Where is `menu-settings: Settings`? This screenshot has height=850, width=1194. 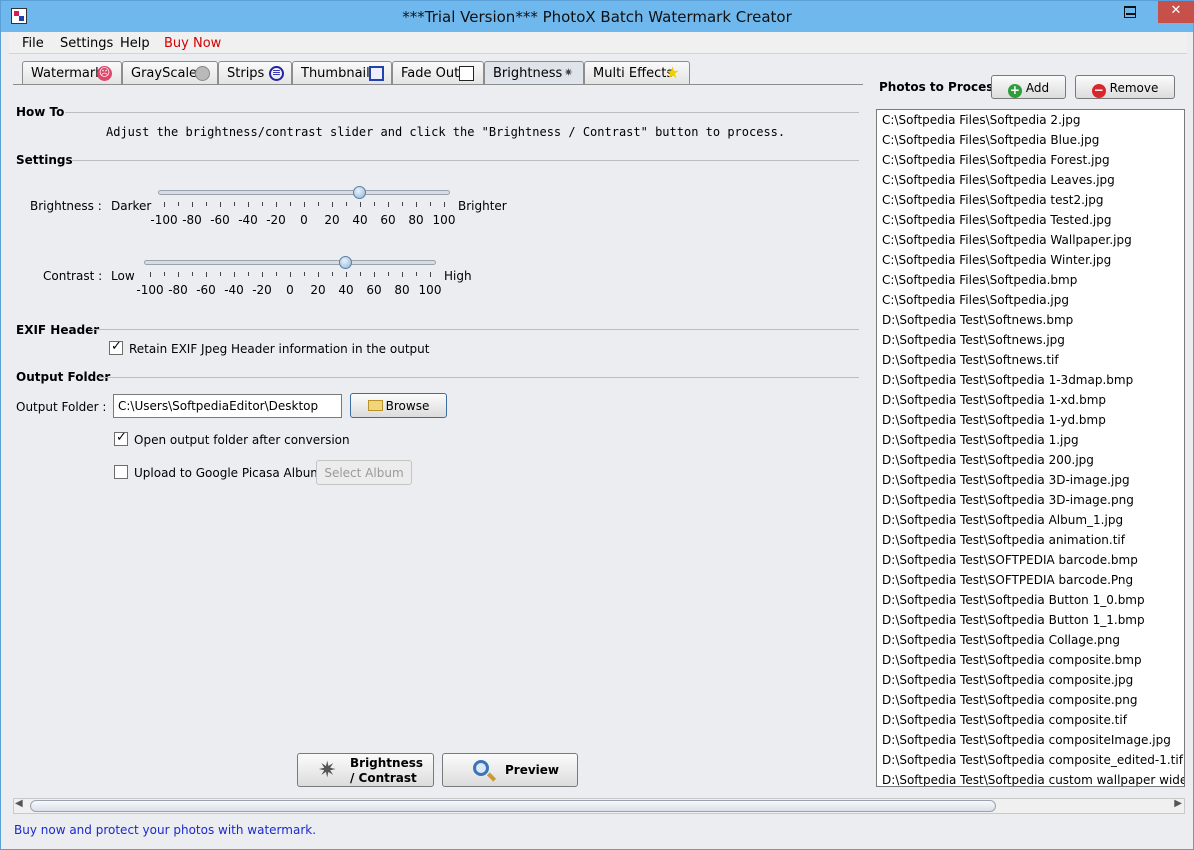
menu-settings: Settings is located at coordinates (86, 43).